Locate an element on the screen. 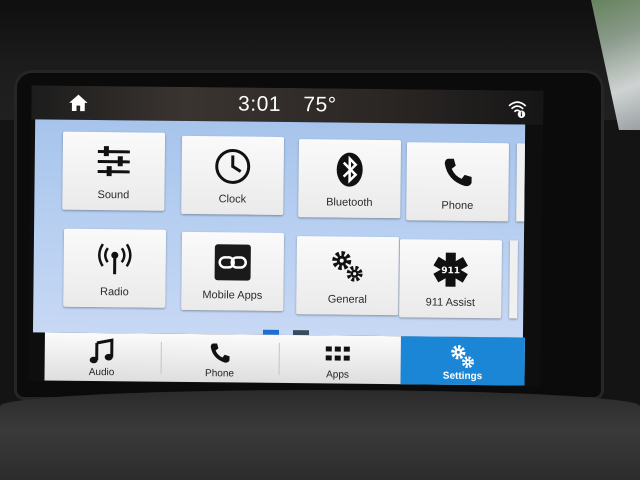 This screenshot has height=480, width=640. status-center: 3:01 75° is located at coordinates (287, 104).